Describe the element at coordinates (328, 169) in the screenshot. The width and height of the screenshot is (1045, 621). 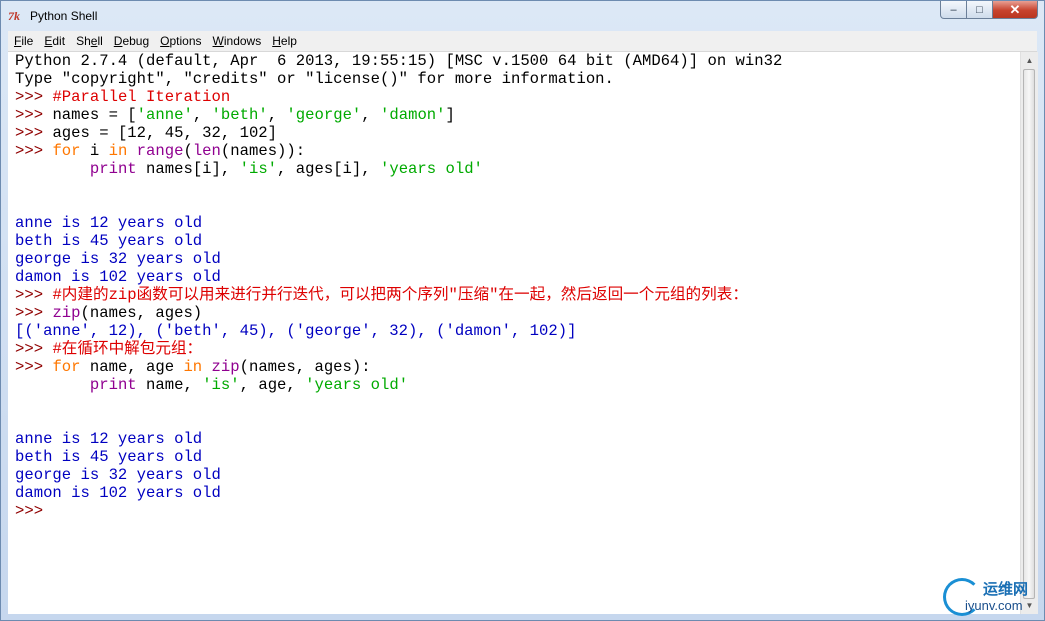
I see `code-token: , ages[i],` at that location.